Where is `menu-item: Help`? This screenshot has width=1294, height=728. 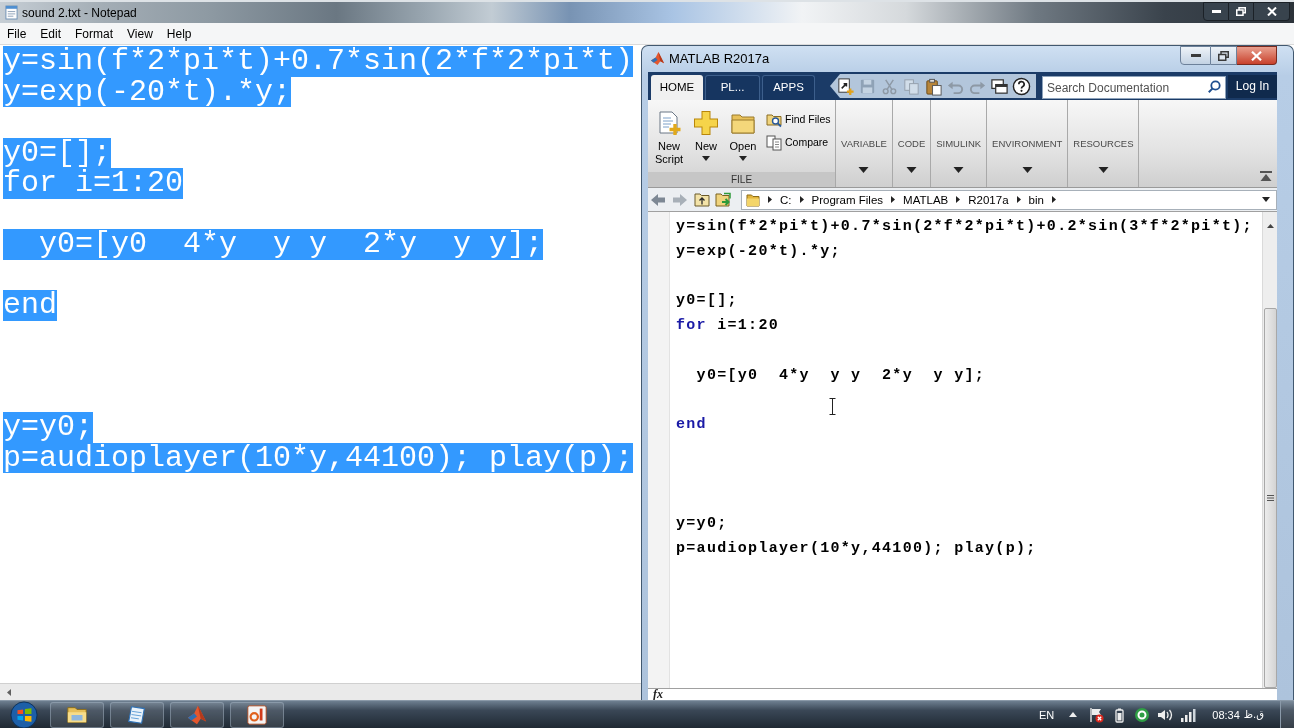
menu-item: Help is located at coordinates (179, 33).